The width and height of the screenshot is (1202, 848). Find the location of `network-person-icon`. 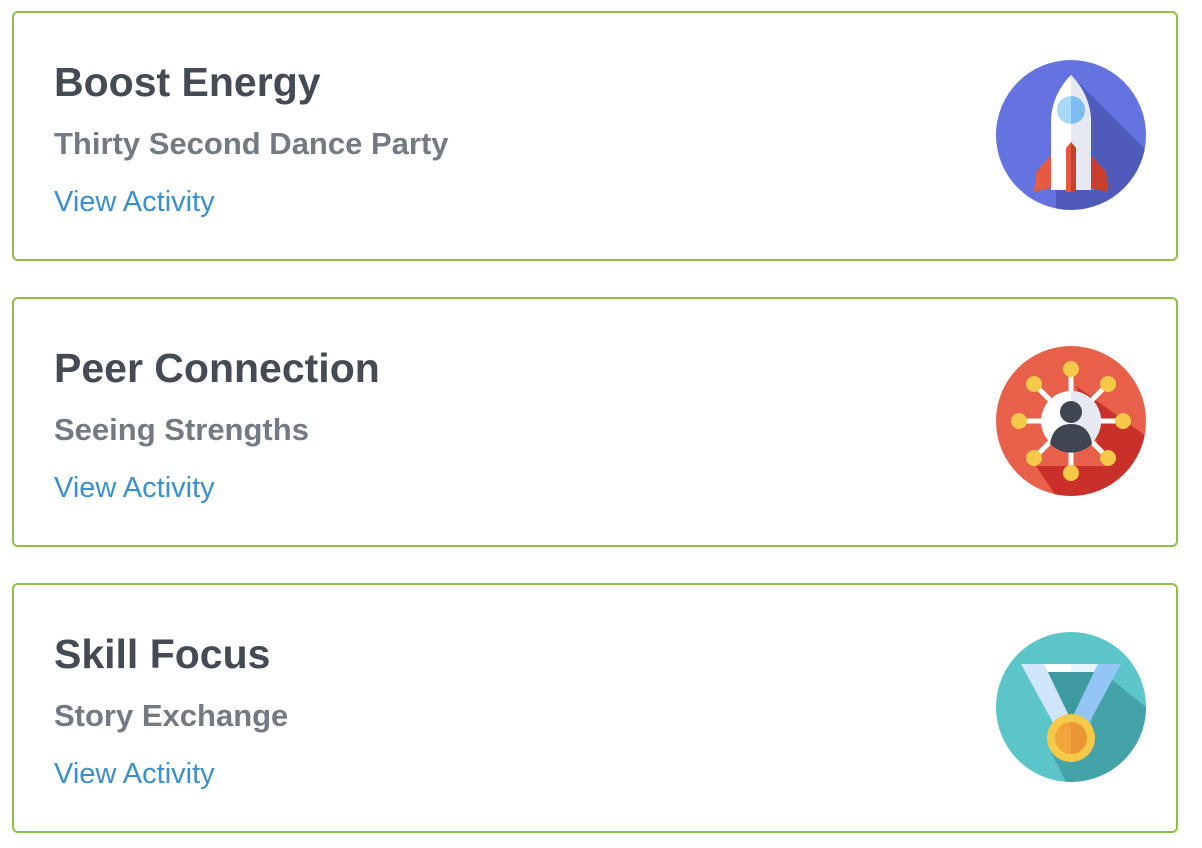

network-person-icon is located at coordinates (1071, 421).